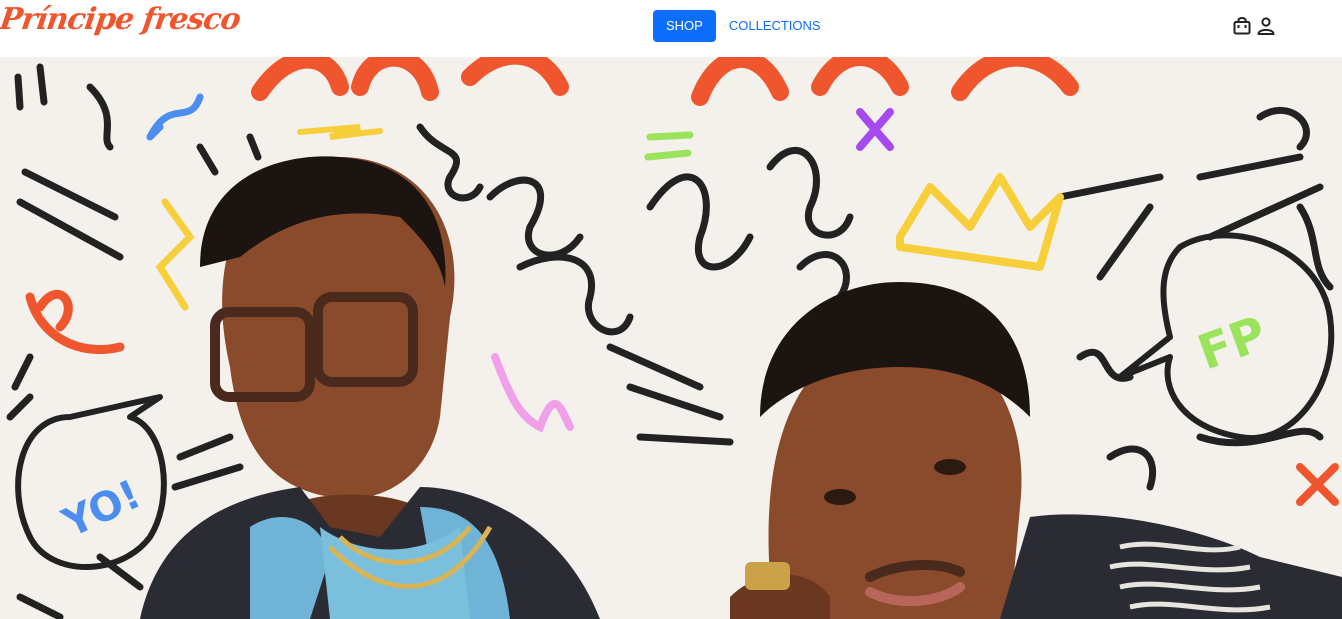 The width and height of the screenshot is (1342, 619). Describe the element at coordinates (684, 26) in the screenshot. I see `nav-shop-button: SHOP` at that location.